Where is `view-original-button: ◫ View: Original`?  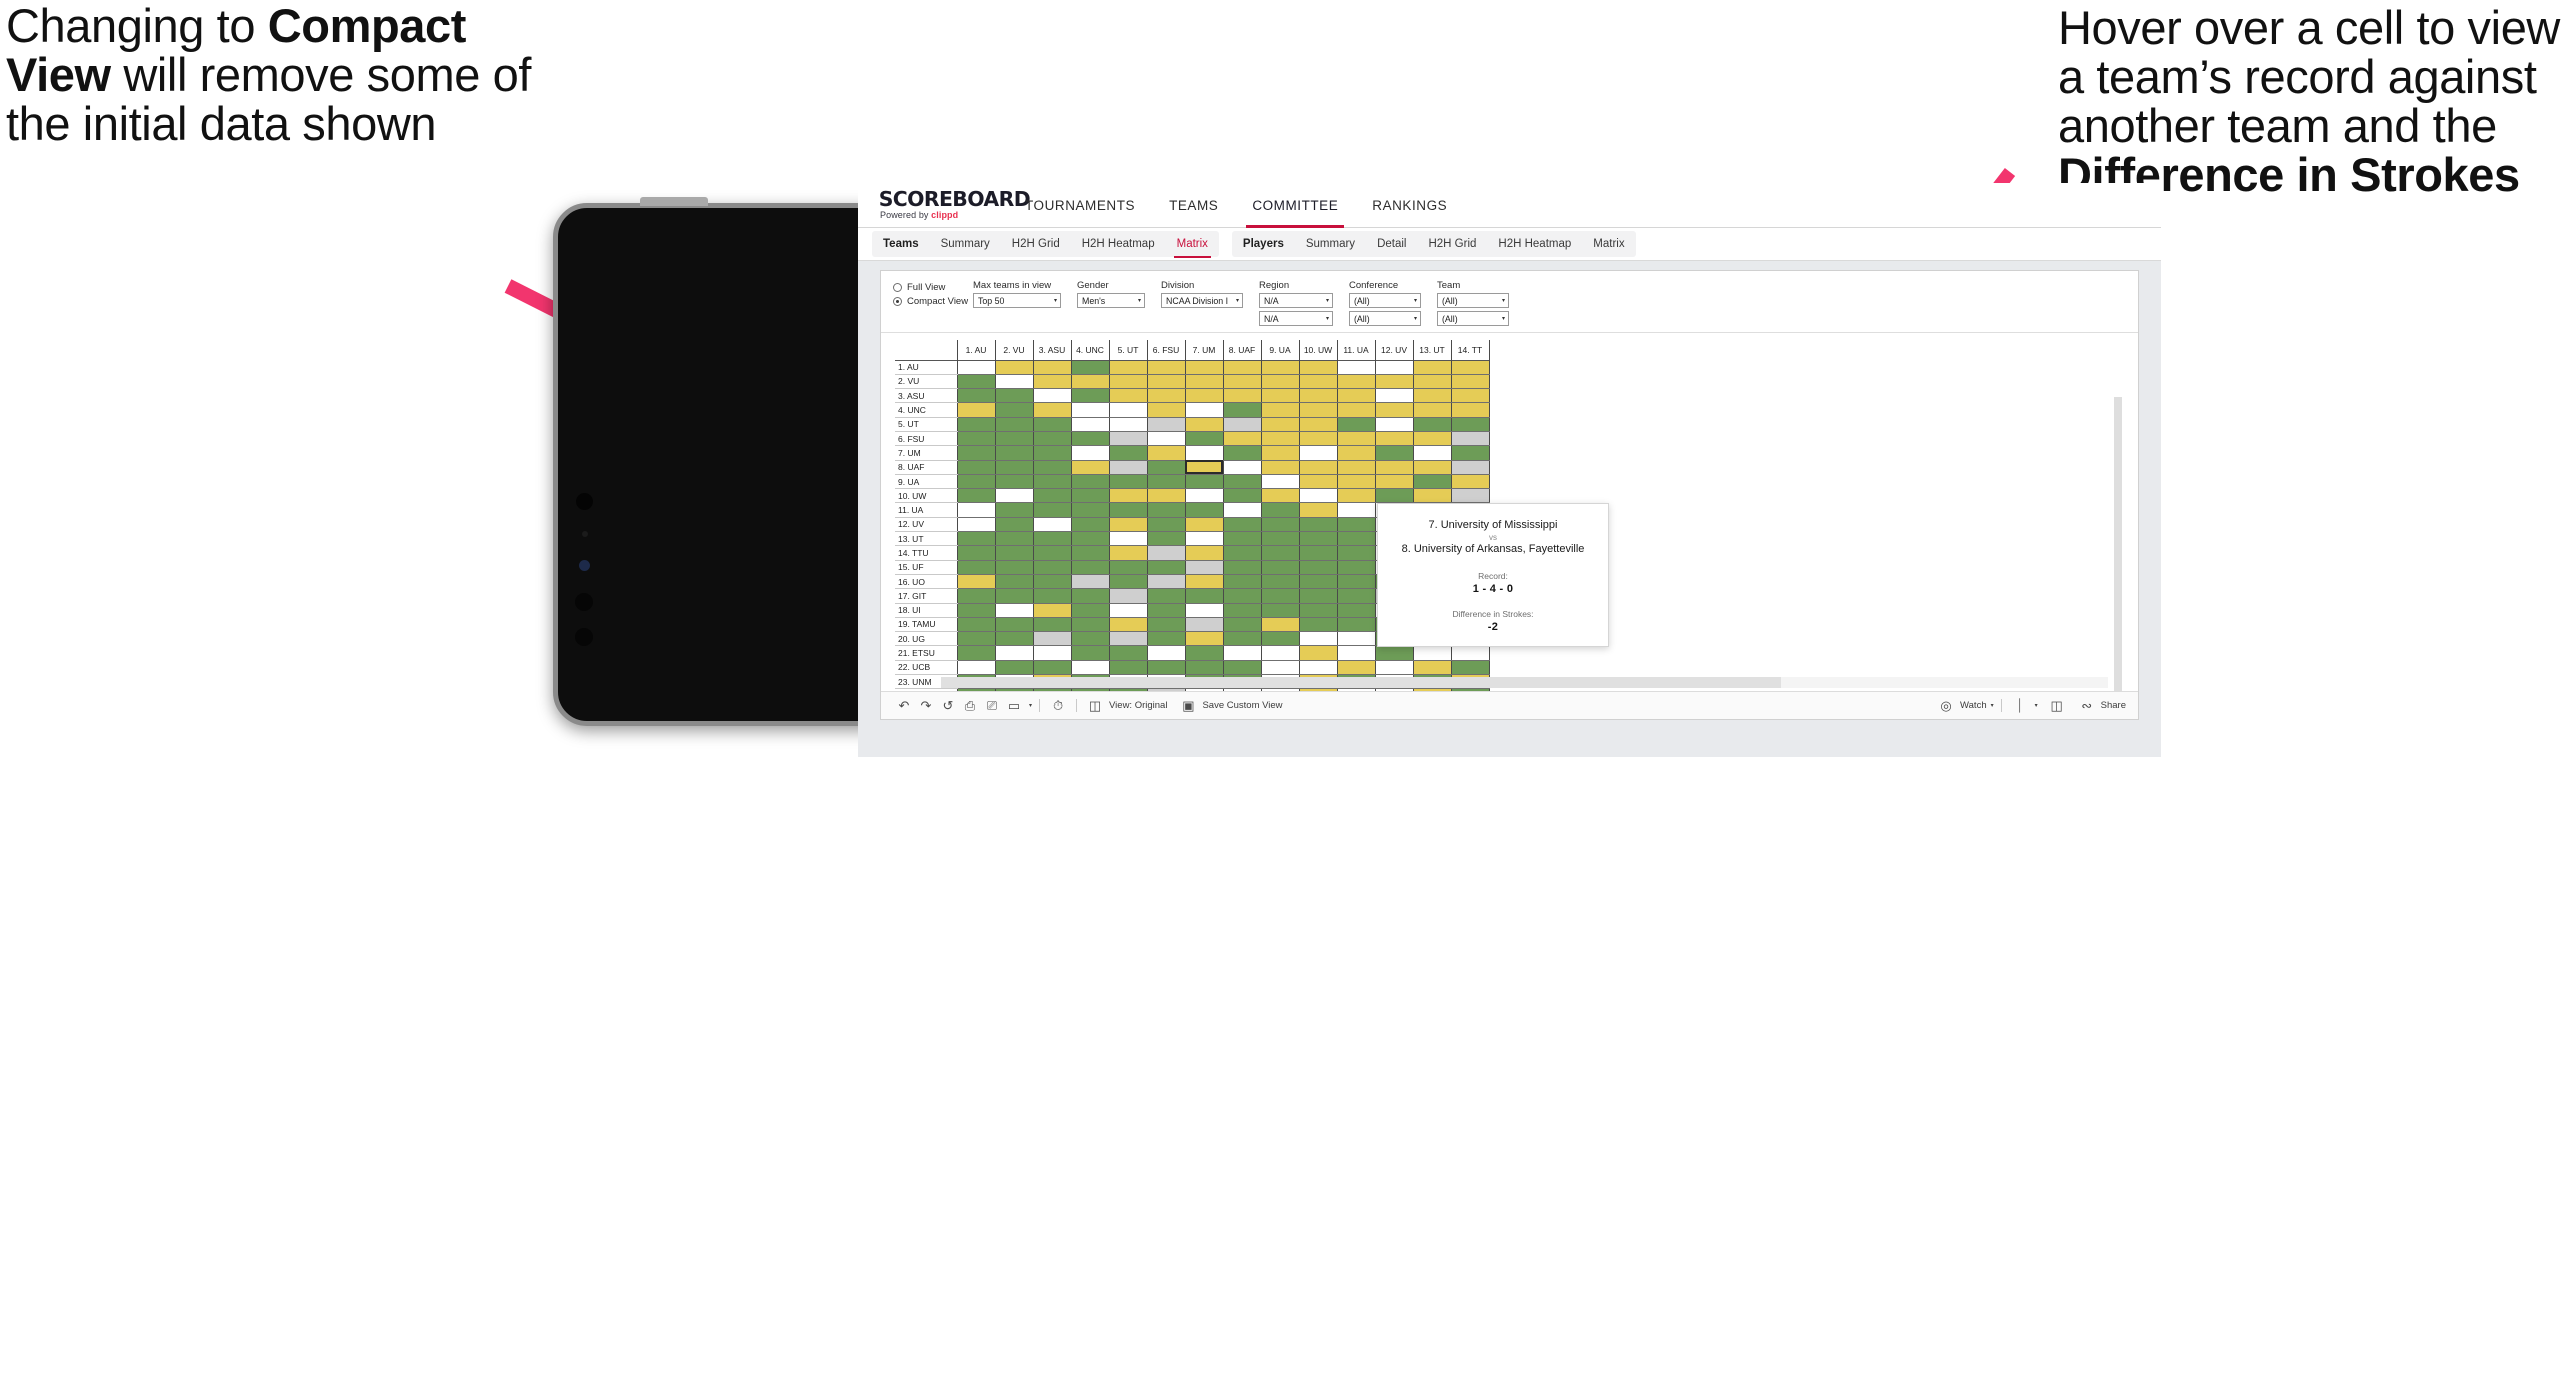 view-original-button: ◫ View: Original is located at coordinates (1126, 705).